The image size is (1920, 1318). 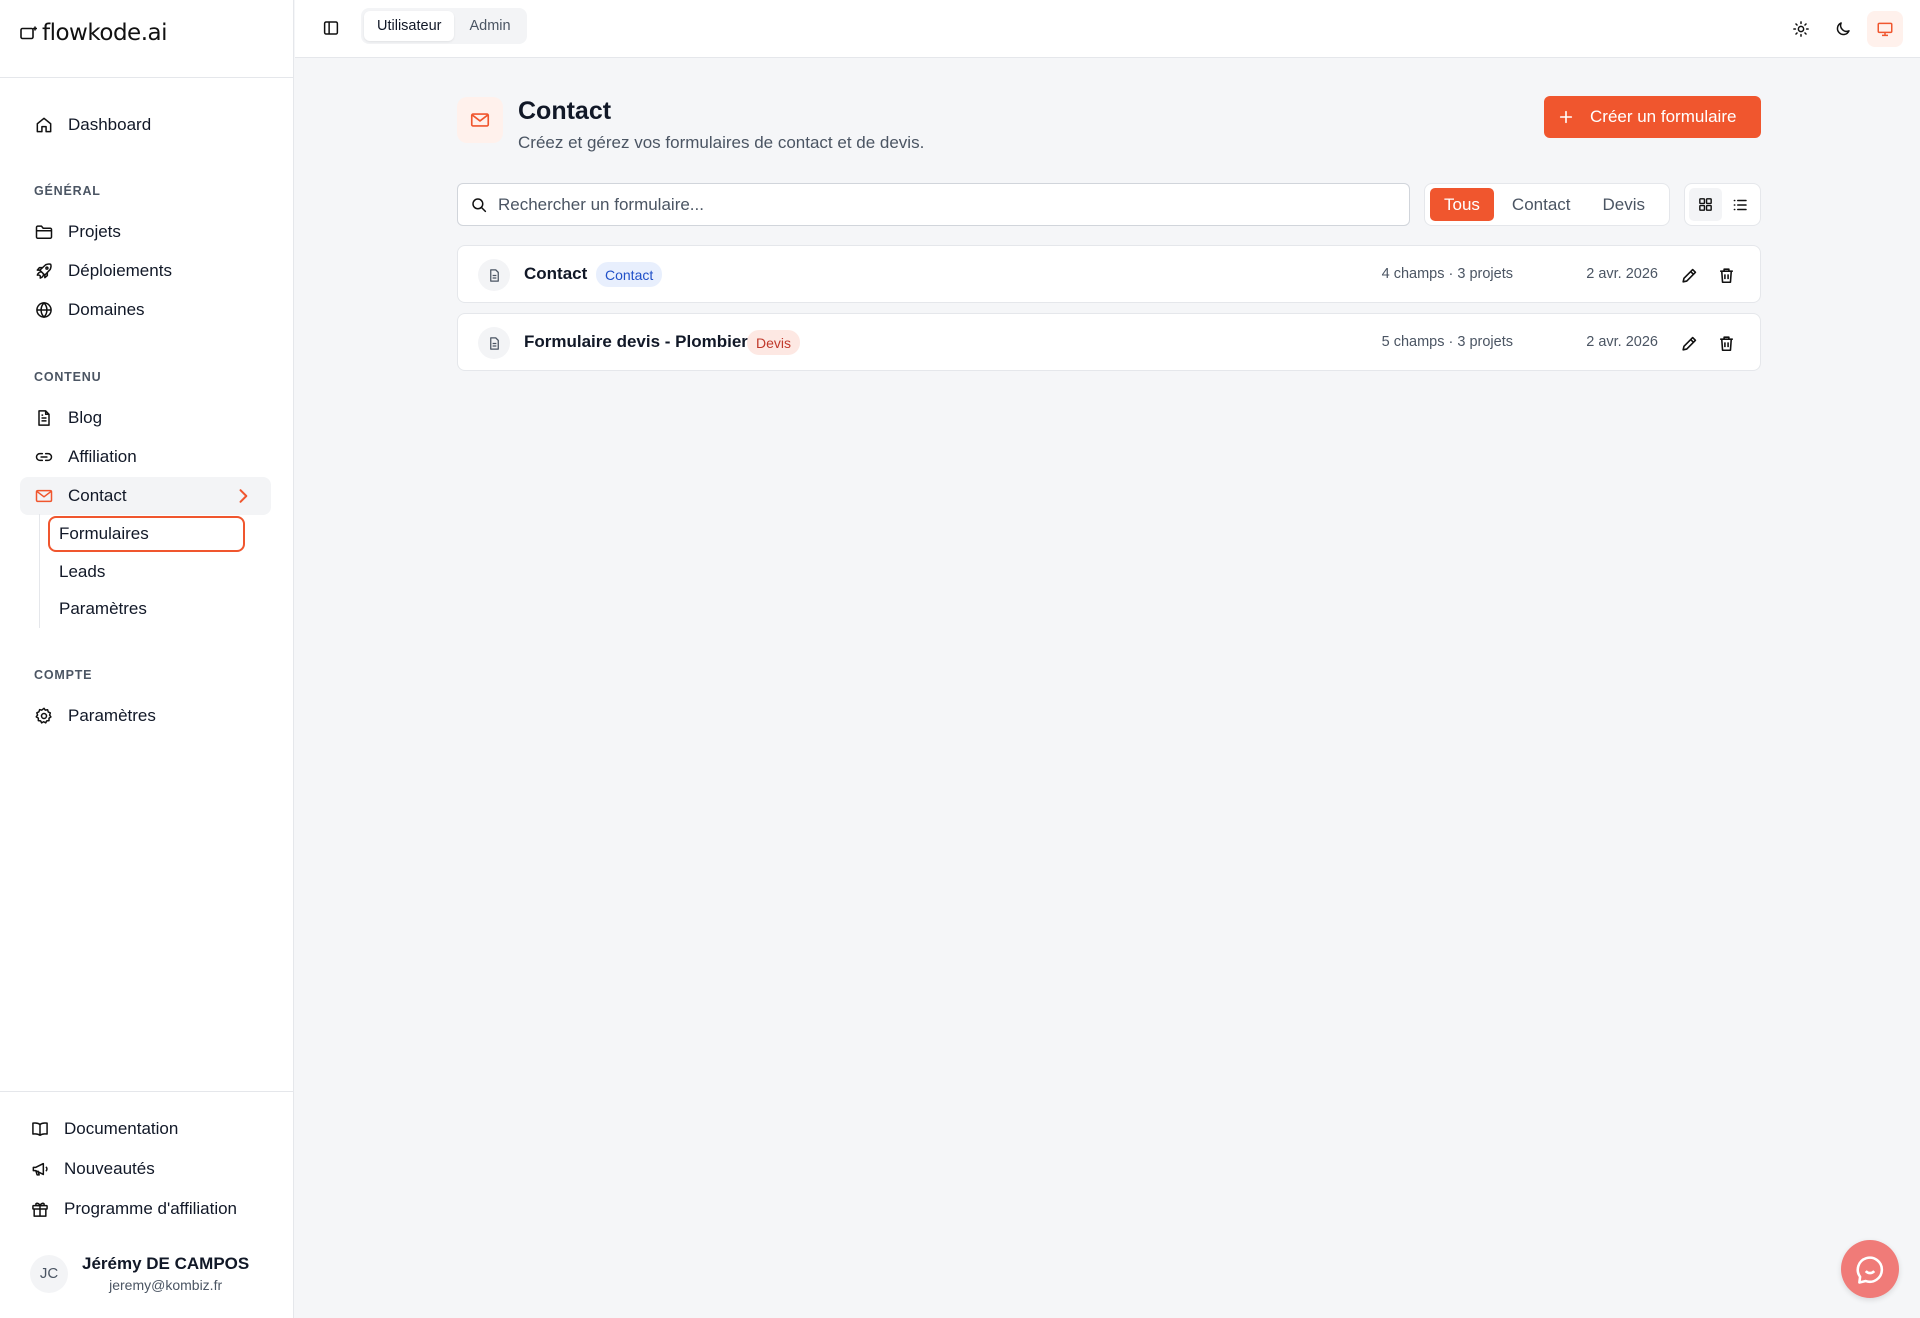 I want to click on form-type-badge: Contact, so click(x=629, y=274).